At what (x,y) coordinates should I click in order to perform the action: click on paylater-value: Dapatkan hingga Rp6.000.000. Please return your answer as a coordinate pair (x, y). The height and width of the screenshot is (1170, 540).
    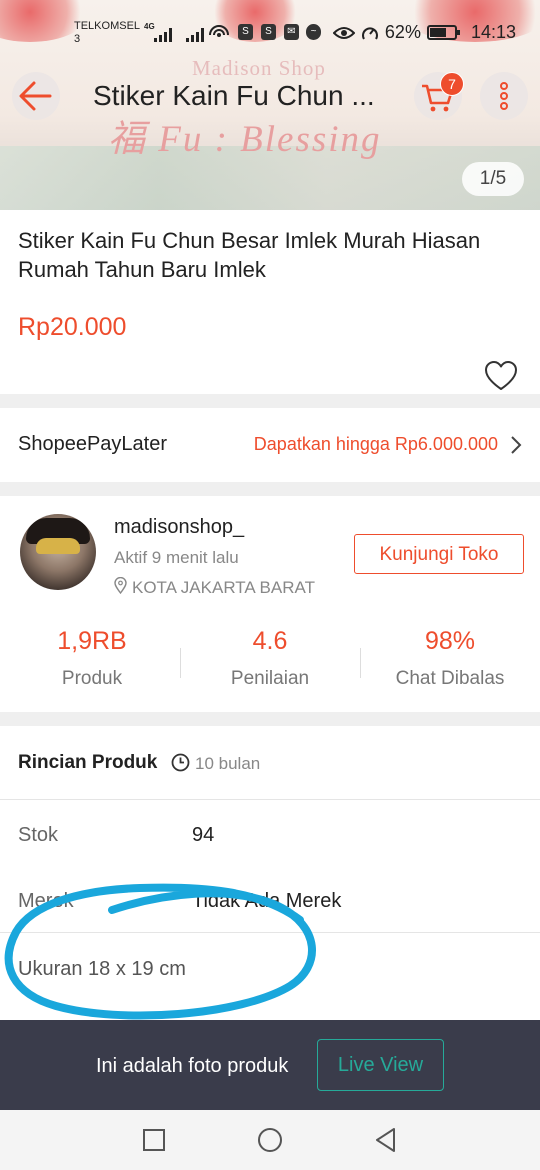
    Looking at the image, I should click on (375, 444).